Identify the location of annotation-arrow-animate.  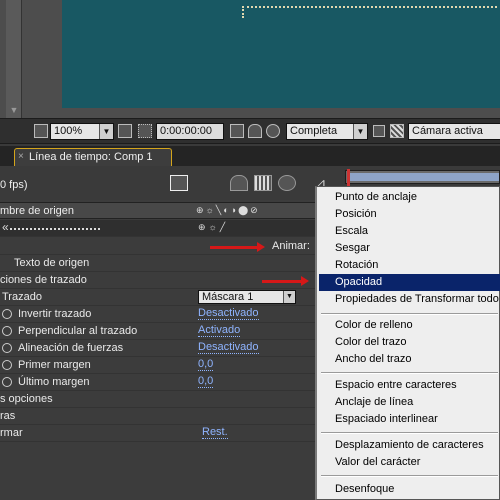
(237, 247).